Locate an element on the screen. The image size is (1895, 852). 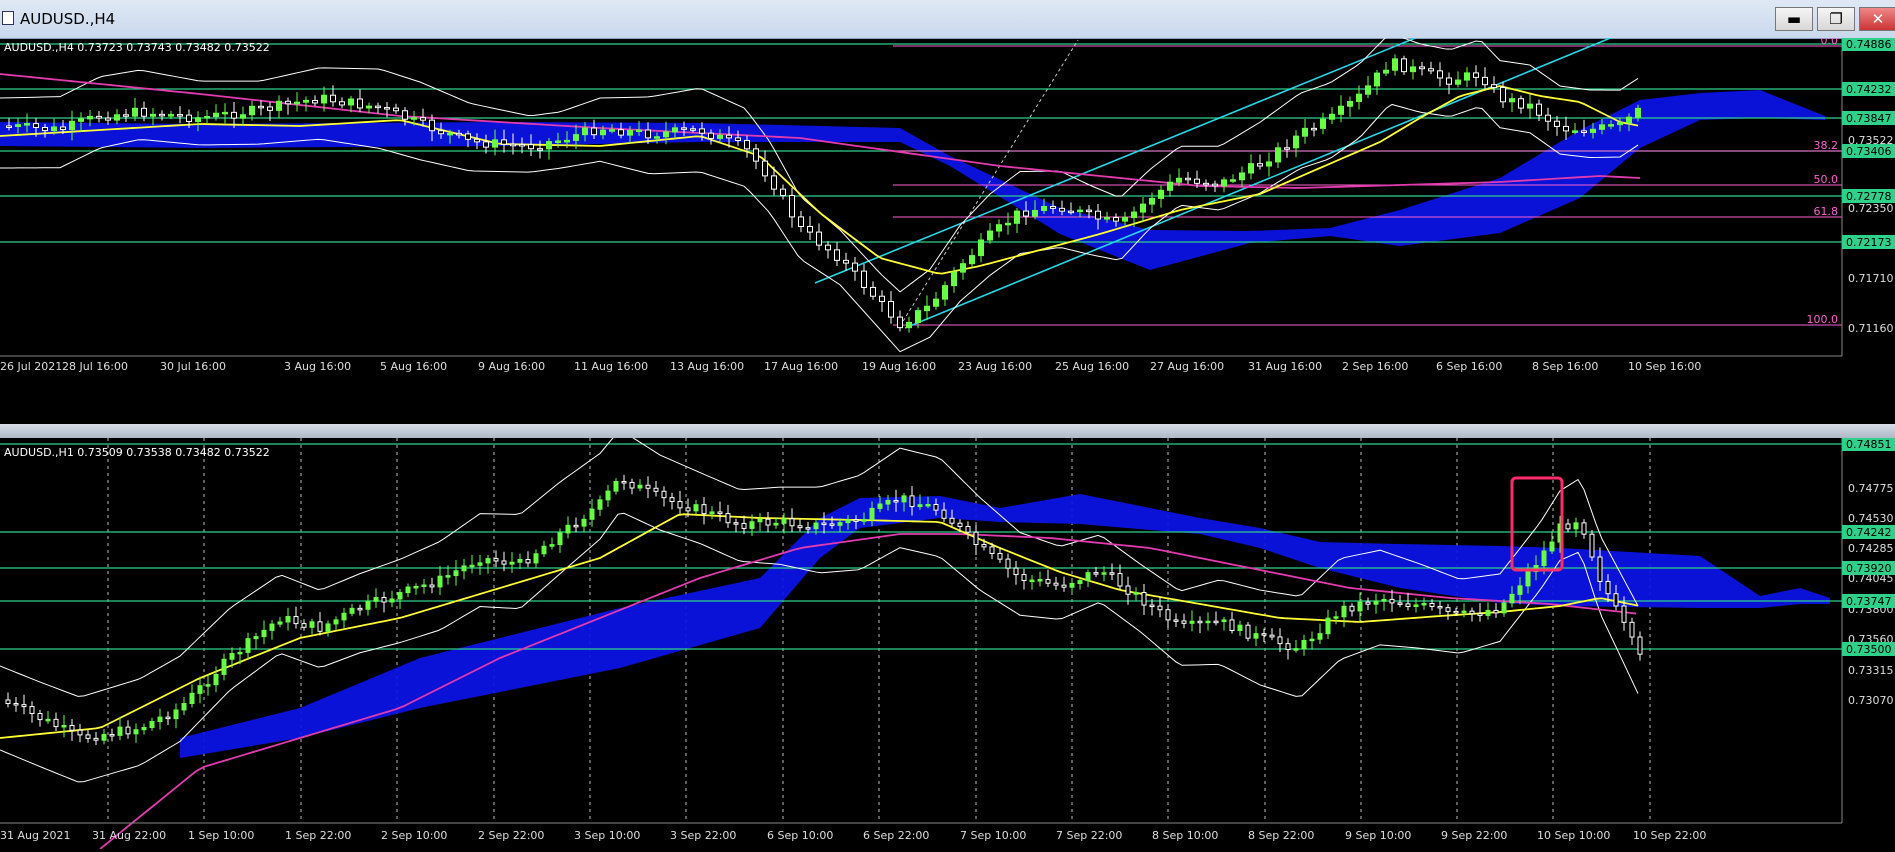
h1-time-label: 2 Sep 10:00 is located at coordinates (414, 835).